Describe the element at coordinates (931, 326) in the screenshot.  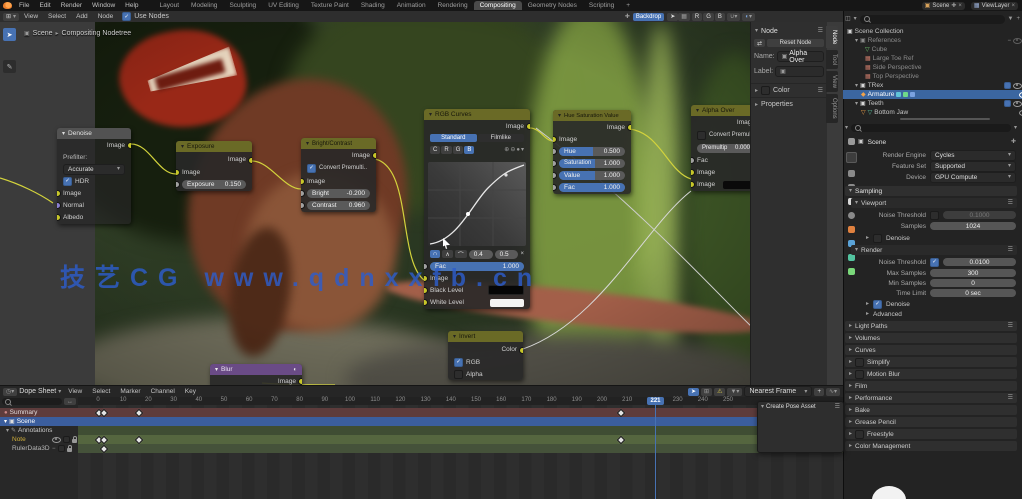
I see `section-light-paths: ▸ Light Paths ☰` at that location.